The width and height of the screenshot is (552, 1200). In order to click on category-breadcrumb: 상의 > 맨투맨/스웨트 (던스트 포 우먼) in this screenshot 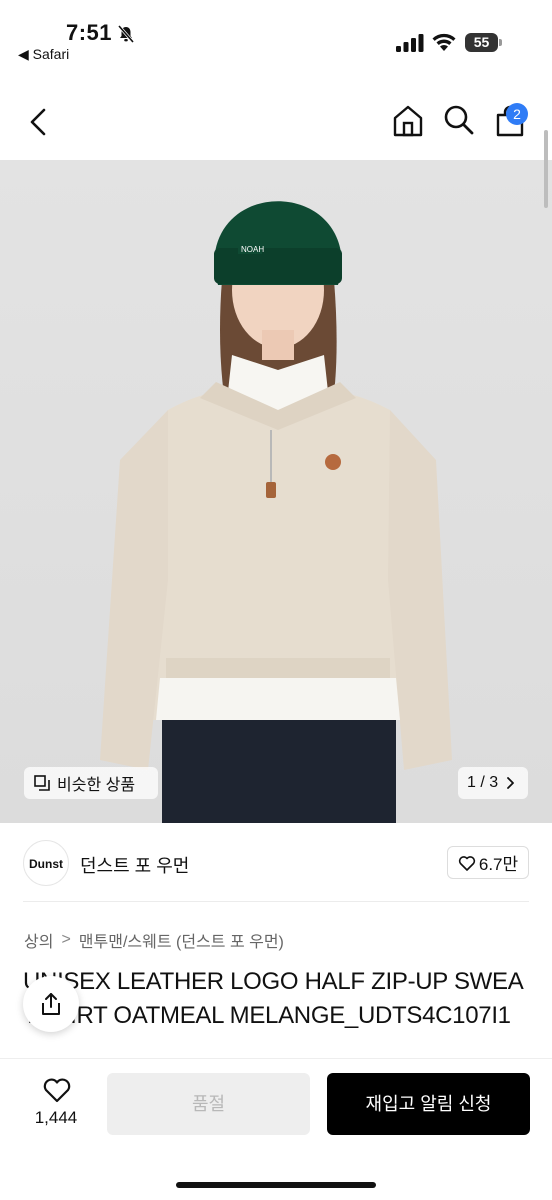, I will do `click(154, 940)`.